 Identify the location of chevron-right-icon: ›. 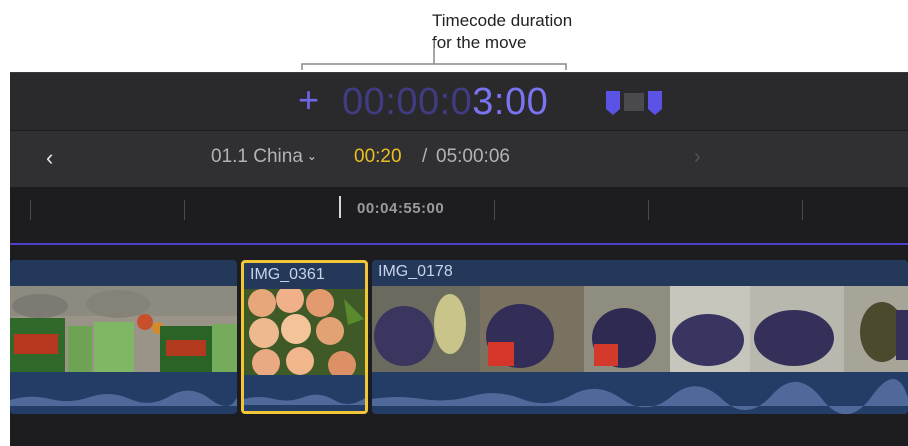
(697, 157).